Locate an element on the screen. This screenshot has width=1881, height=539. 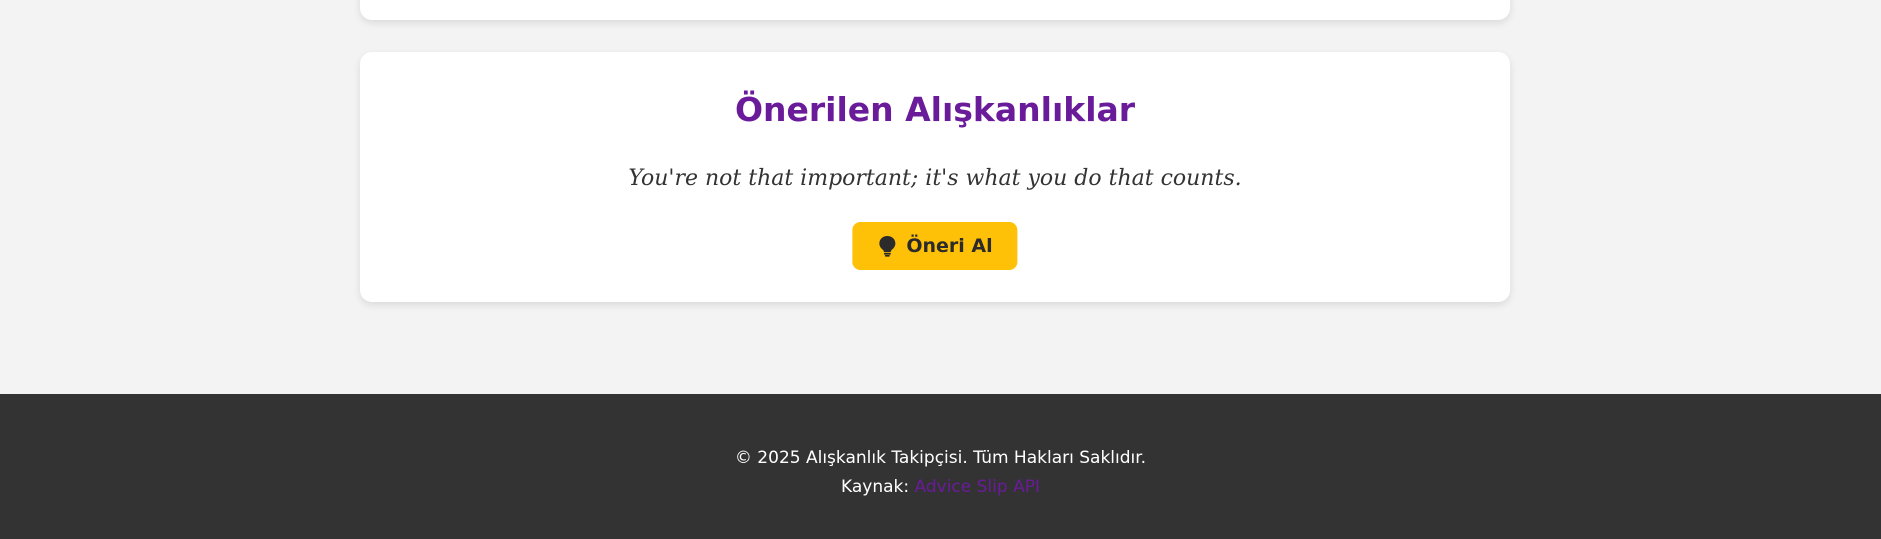
source-prefix: Kaynak: is located at coordinates (875, 487).